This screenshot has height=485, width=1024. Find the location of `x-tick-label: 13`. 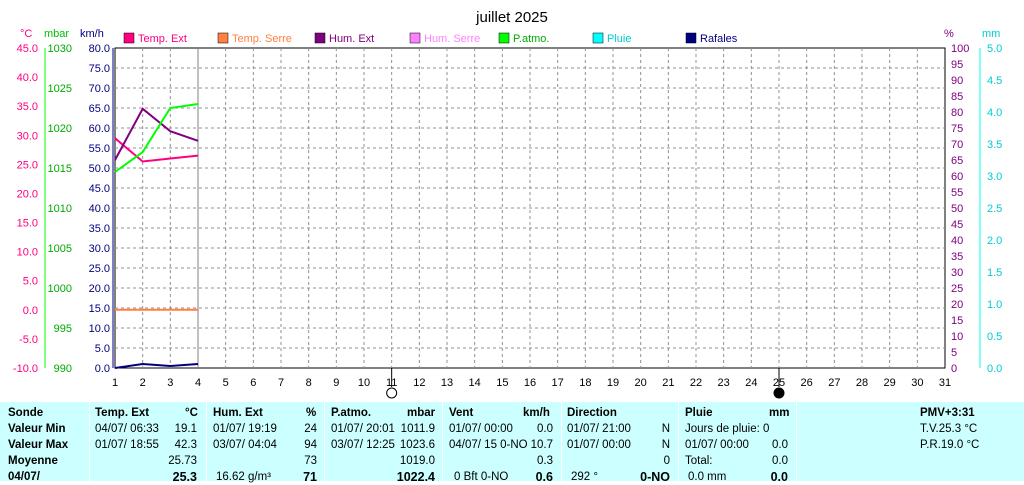

x-tick-label: 13 is located at coordinates (447, 383).